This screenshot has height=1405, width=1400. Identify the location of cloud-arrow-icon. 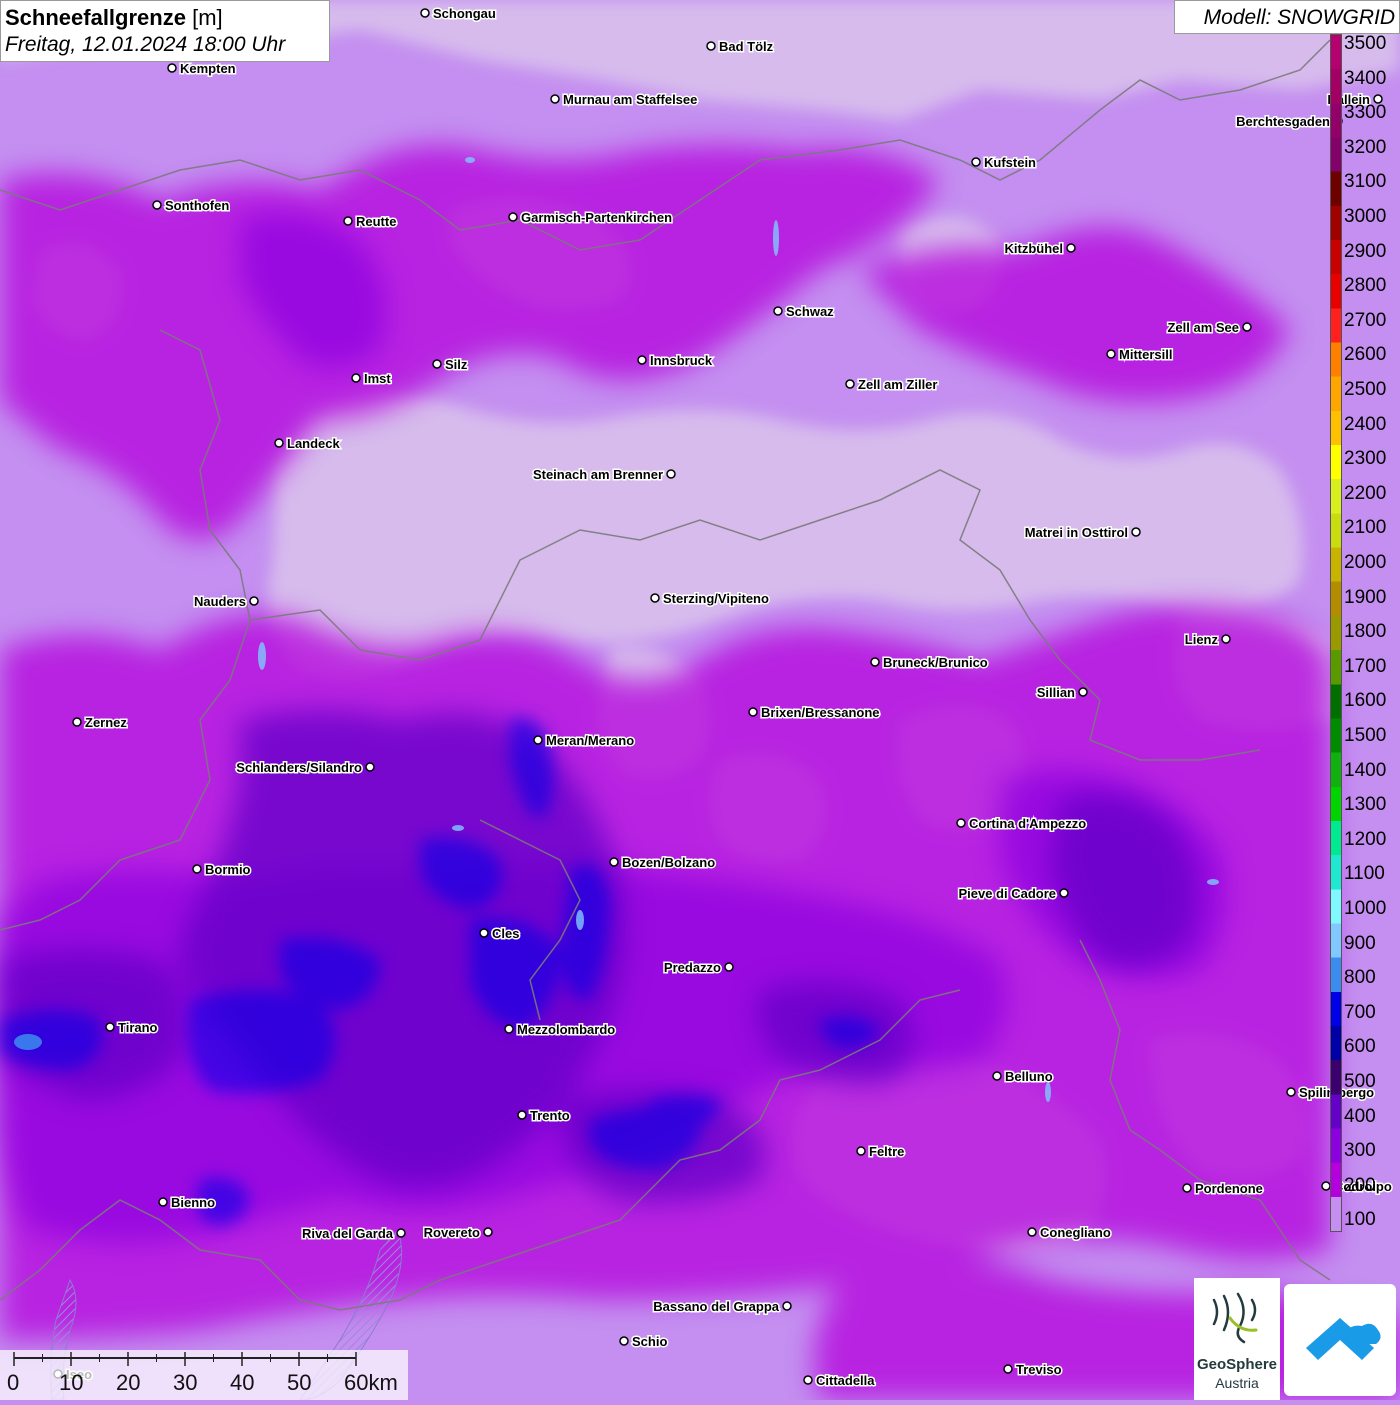
(1343, 1339).